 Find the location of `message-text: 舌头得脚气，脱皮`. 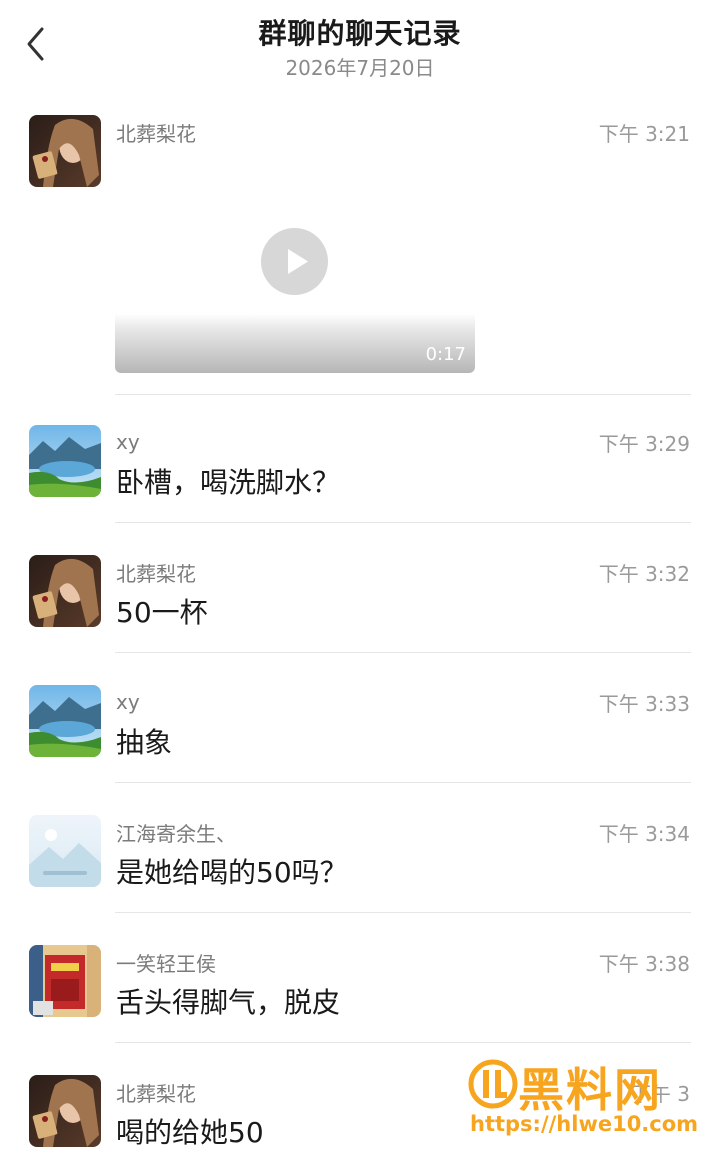

message-text: 舌头得脚气，脱皮 is located at coordinates (228, 1002).